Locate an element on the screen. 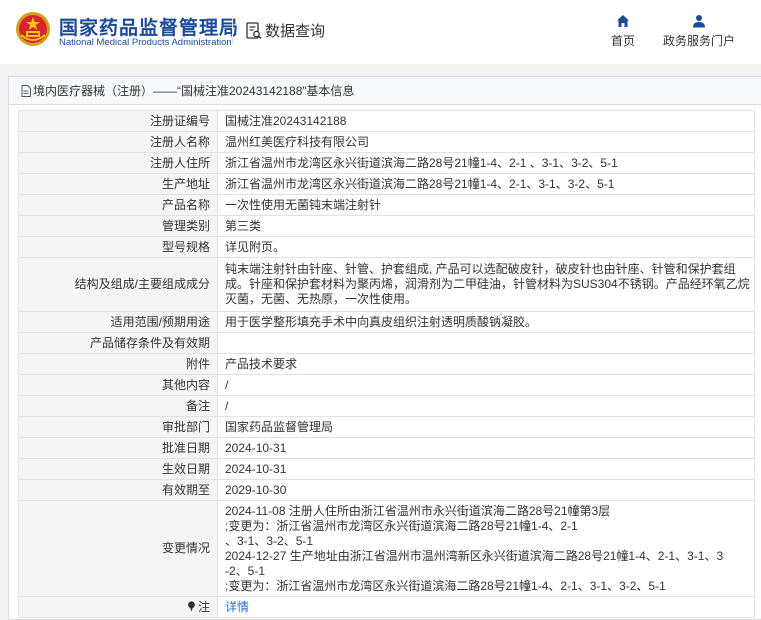  row-label: 生效日期 is located at coordinates (118, 469).